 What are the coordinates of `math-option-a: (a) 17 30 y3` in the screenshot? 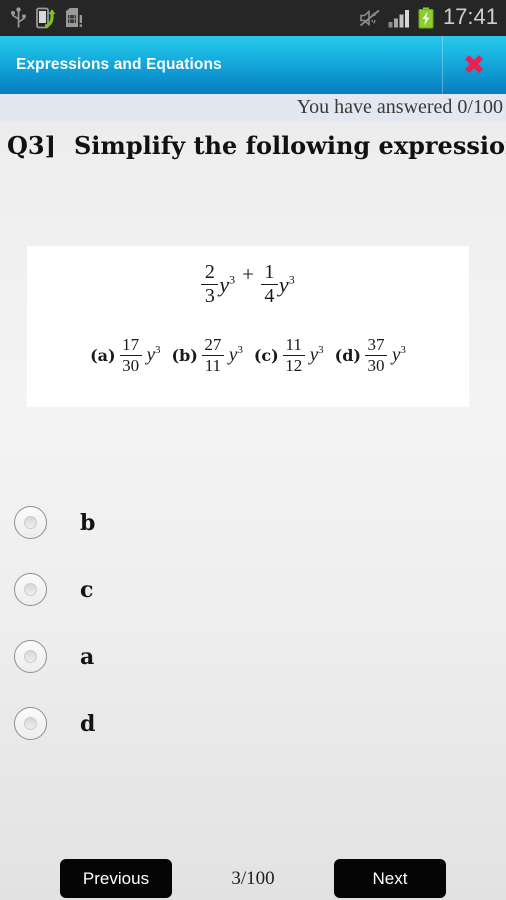 It's located at (125, 355).